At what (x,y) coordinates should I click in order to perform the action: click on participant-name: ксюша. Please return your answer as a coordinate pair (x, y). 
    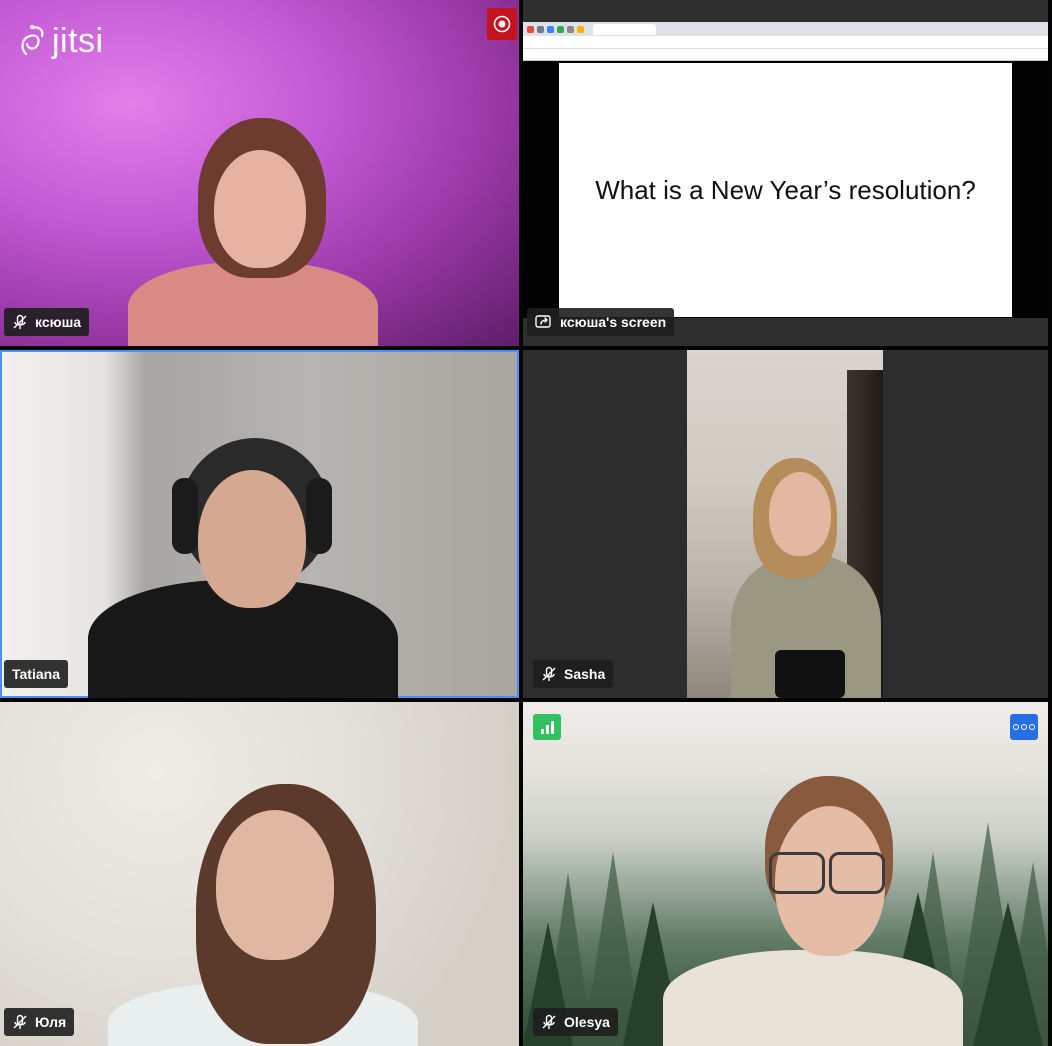
    Looking at the image, I should click on (58, 322).